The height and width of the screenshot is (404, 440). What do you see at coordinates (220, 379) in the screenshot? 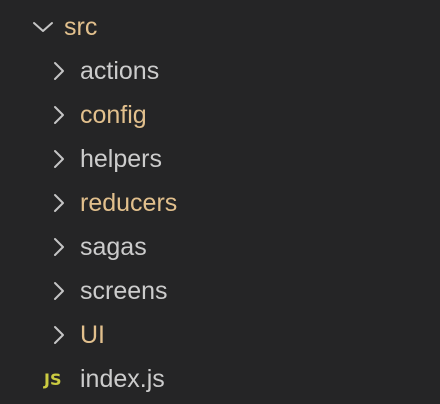
I see `file-index-js: JS index.js` at bounding box center [220, 379].